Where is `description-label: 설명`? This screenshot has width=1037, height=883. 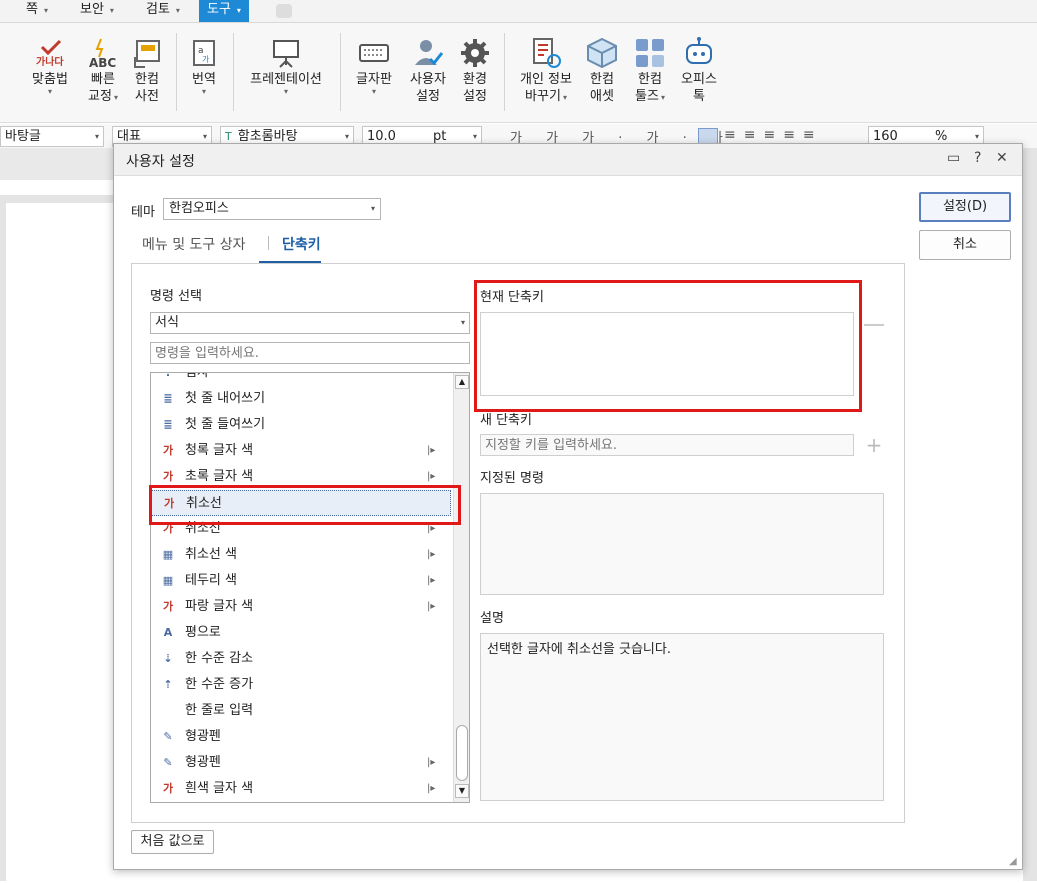 description-label: 설명 is located at coordinates (492, 618).